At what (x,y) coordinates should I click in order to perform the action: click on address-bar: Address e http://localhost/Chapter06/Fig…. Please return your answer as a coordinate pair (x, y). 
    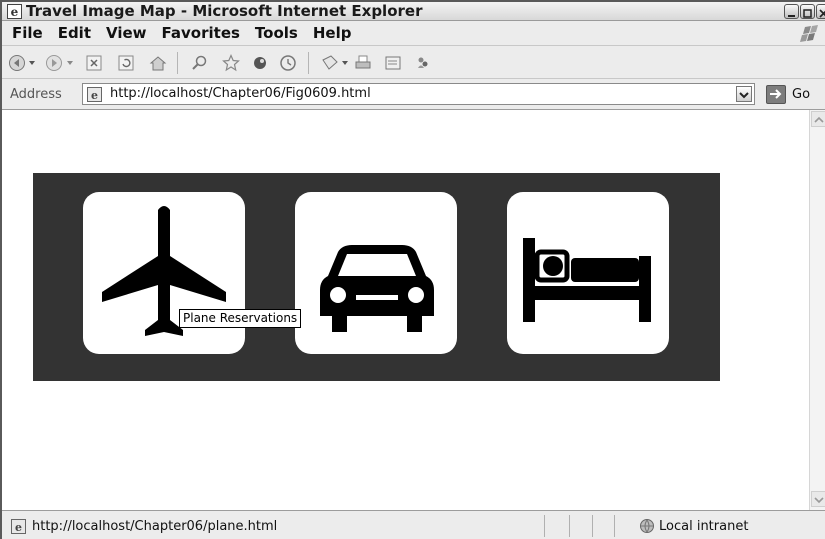
    Looking at the image, I should click on (413, 94).